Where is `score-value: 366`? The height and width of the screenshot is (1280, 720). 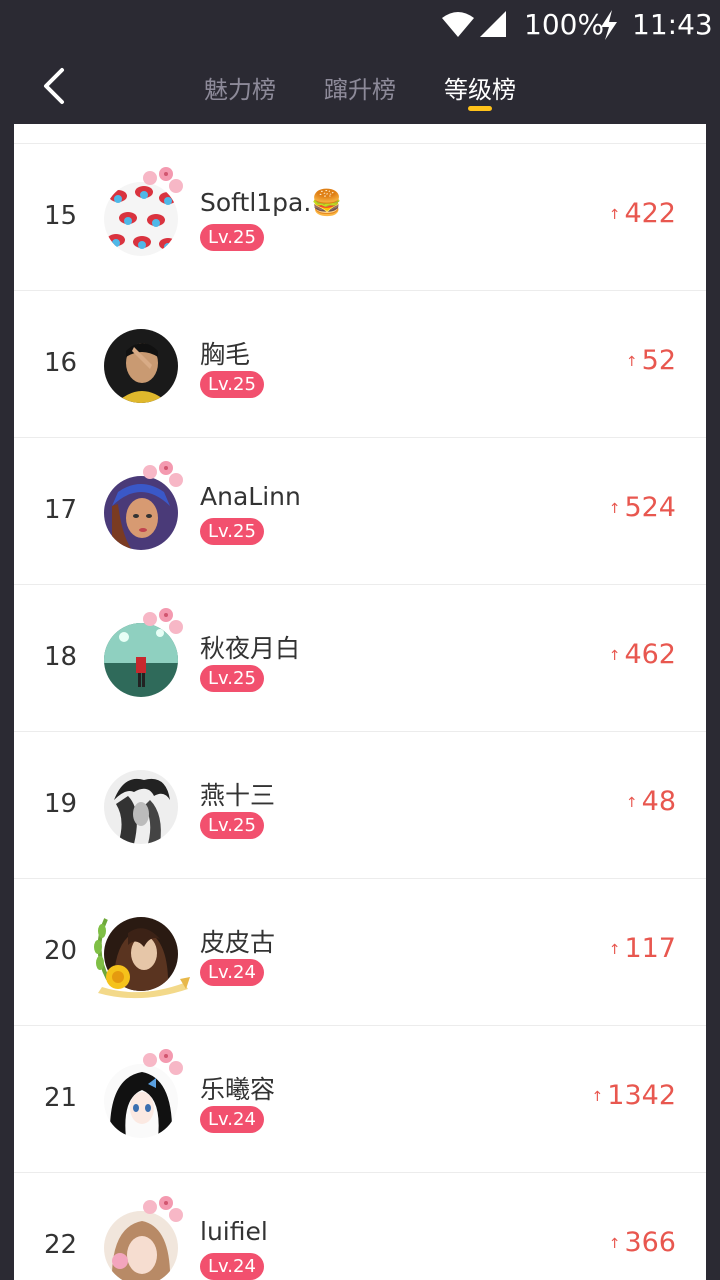
score-value: 366 is located at coordinates (650, 1242).